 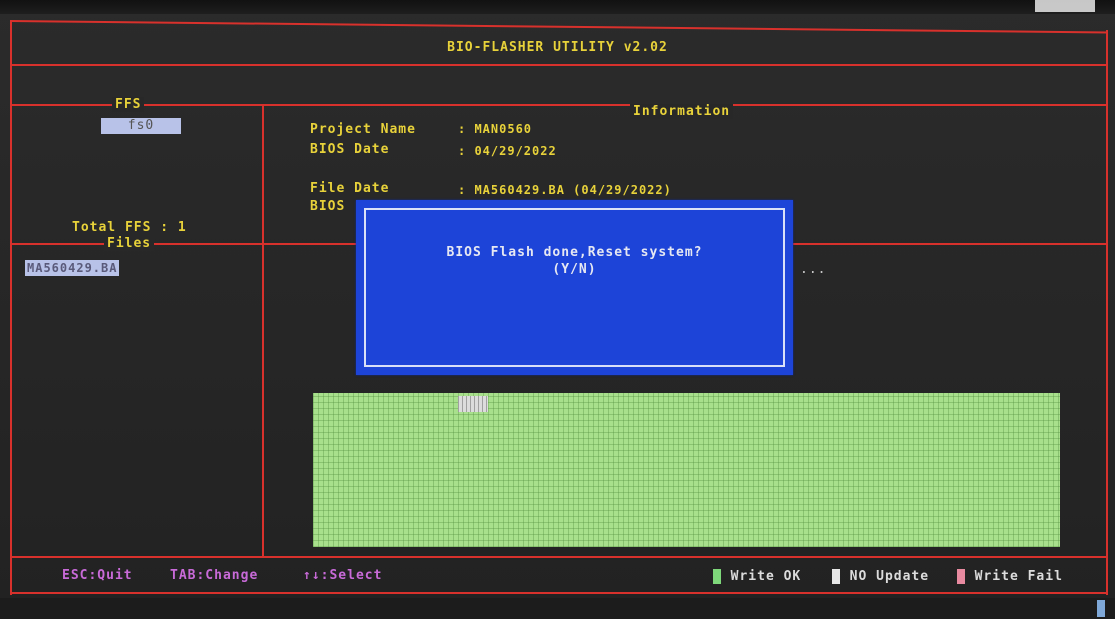 What do you see at coordinates (97, 575) in the screenshot?
I see `esc-quit-hint: ESC:Quit` at bounding box center [97, 575].